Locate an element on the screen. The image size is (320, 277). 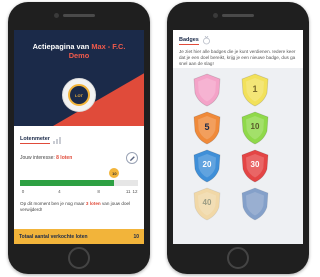
progress-tick: 0 is located at coordinates (23, 191).